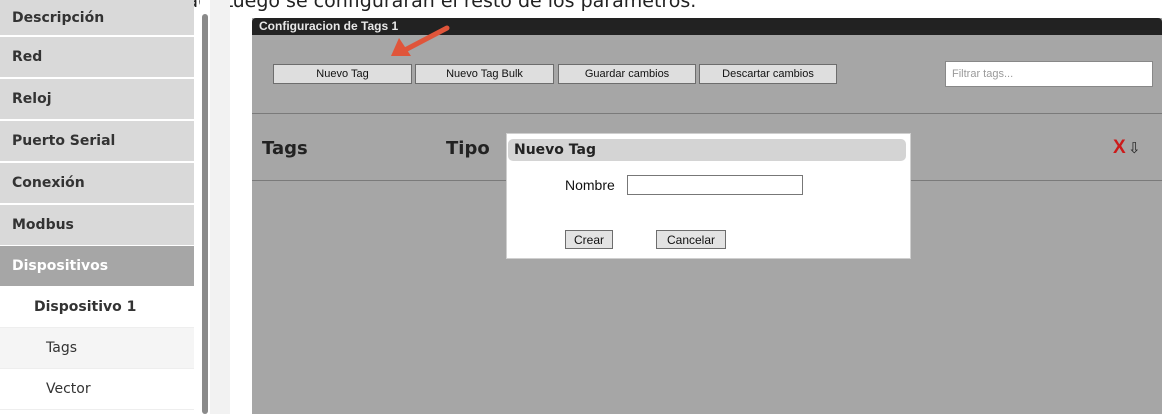 The width and height of the screenshot is (1169, 414). I want to click on content-gutter, so click(220, 207).